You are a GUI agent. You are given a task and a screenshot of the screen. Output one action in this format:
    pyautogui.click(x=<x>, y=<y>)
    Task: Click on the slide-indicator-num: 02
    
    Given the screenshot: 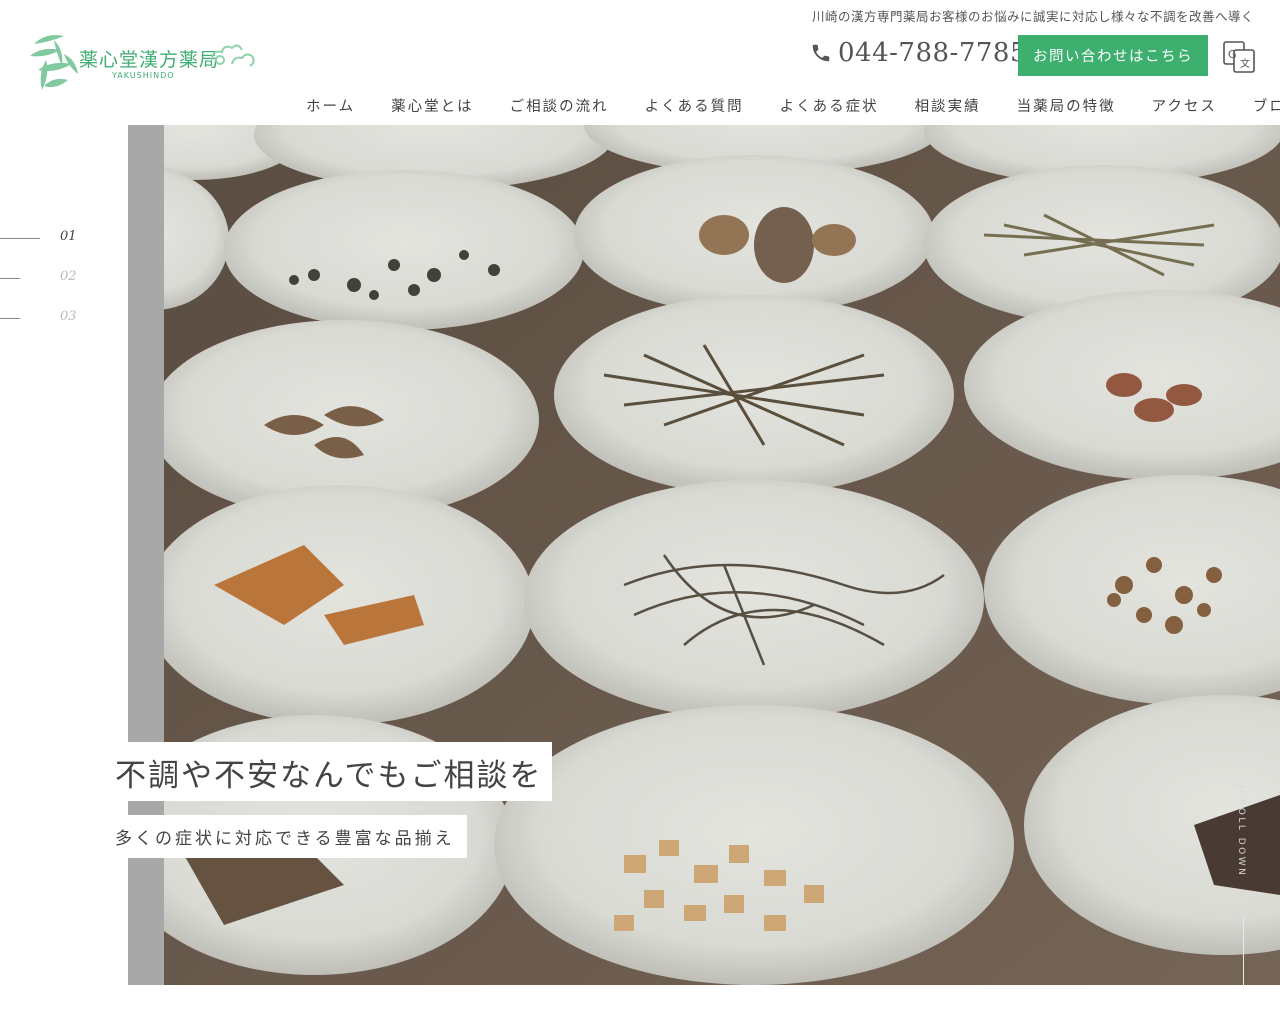 What is the action you would take?
    pyautogui.click(x=68, y=276)
    